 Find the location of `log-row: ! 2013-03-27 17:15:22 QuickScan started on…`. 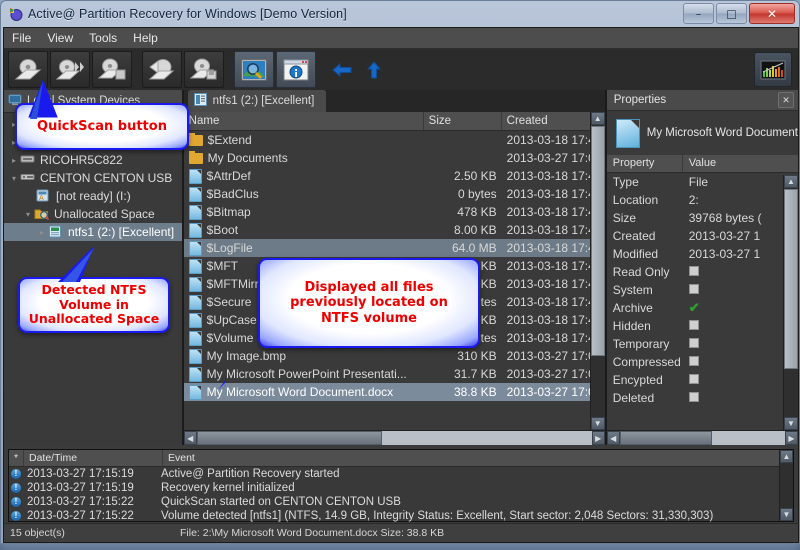

log-row: ! 2013-03-27 17:15:22 QuickScan started on… is located at coordinates (401, 502).